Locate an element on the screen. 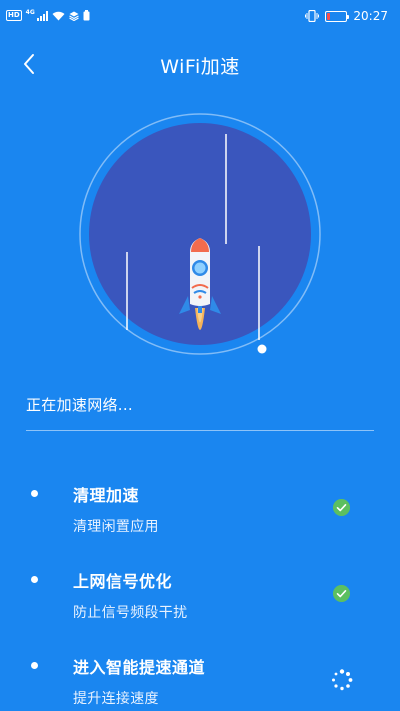  task-subtitle: 清理闲置应用 is located at coordinates (116, 527).